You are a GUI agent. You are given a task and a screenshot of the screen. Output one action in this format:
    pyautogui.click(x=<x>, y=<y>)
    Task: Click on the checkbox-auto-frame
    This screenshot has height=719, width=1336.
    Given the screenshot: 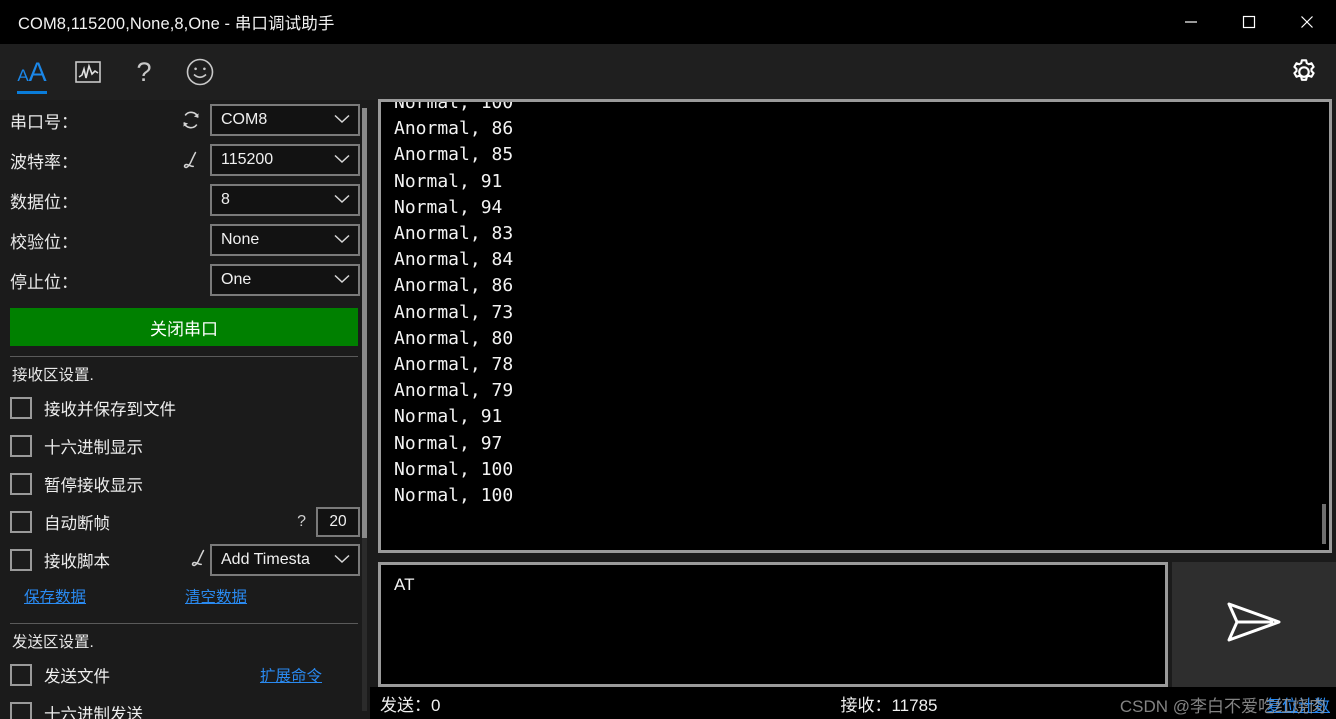 What is the action you would take?
    pyautogui.click(x=21, y=522)
    